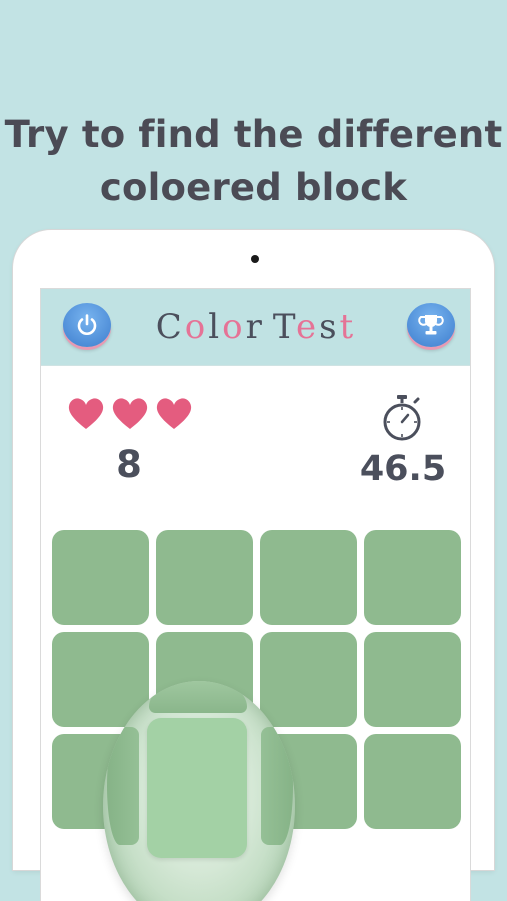 The width and height of the screenshot is (507, 901). I want to click on headline-line-1: Try to find the different, so click(253, 134).